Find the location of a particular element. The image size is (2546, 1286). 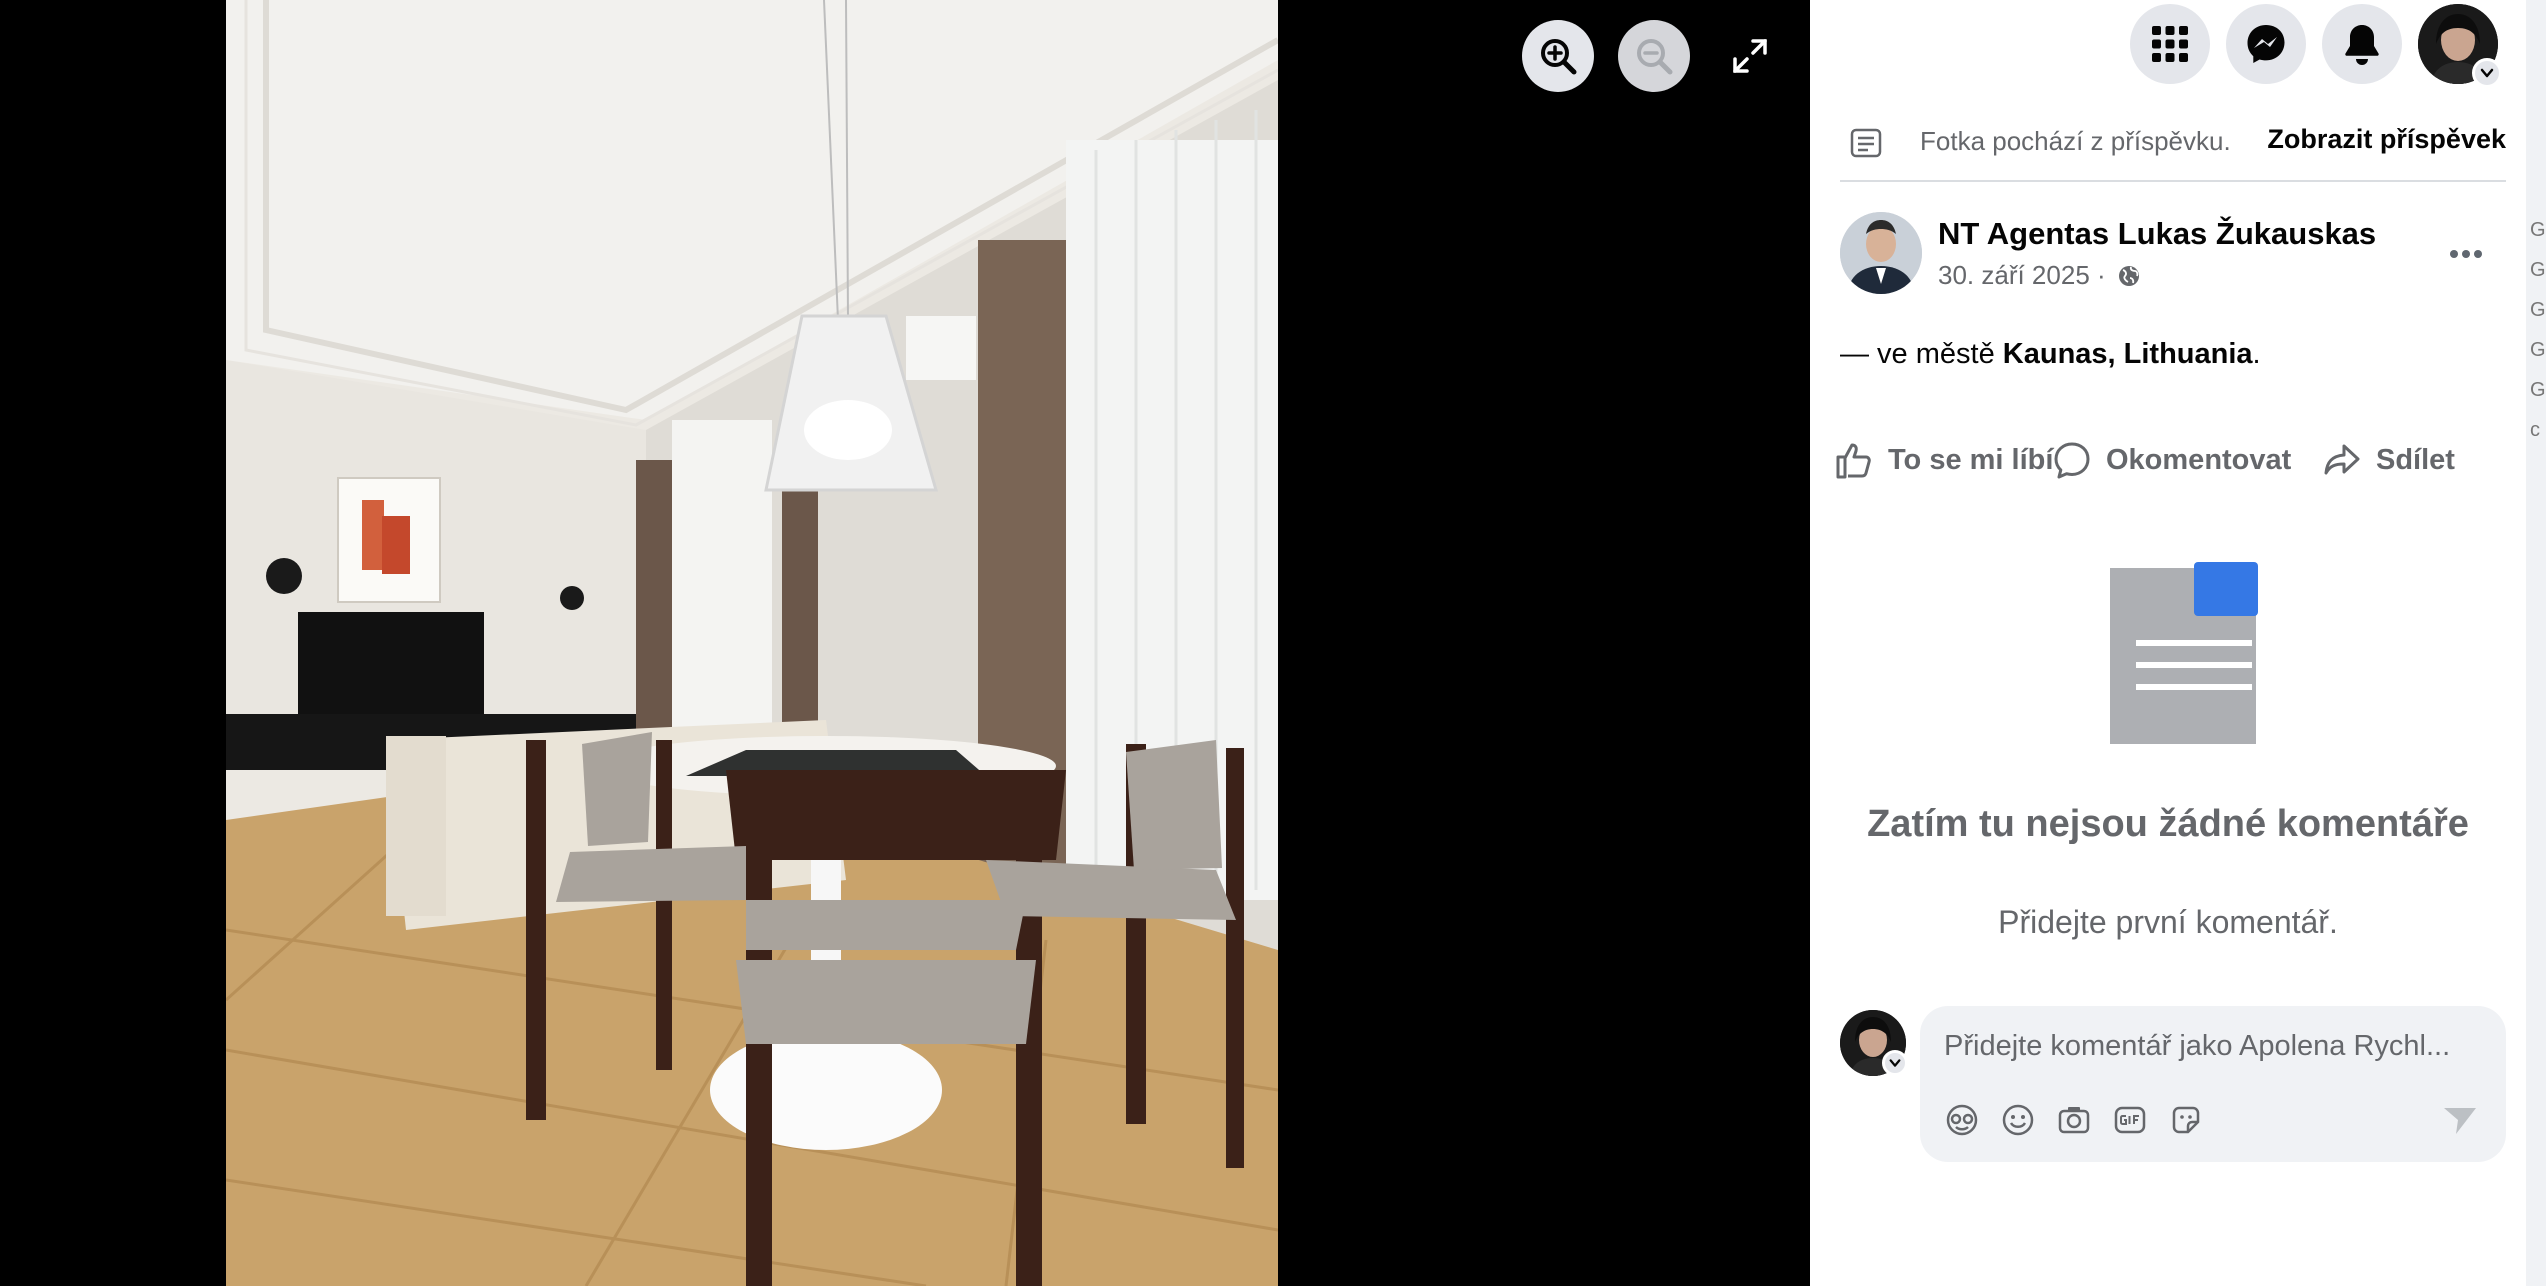

view-post-link: Zobrazit příspěvek is located at coordinates (2386, 139).